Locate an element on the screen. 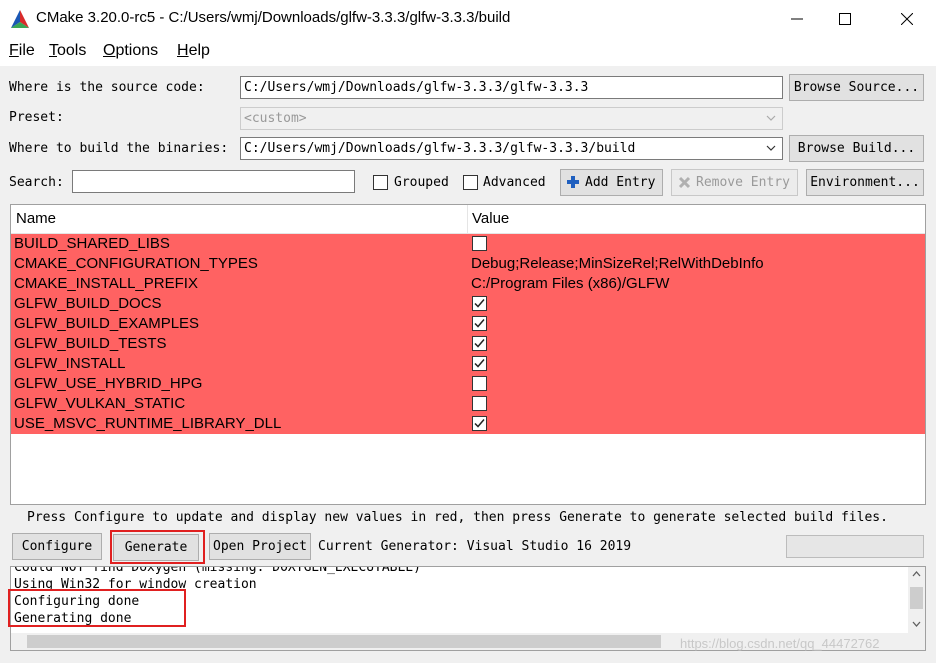 The image size is (936, 663). close-icon is located at coordinates (907, 19).